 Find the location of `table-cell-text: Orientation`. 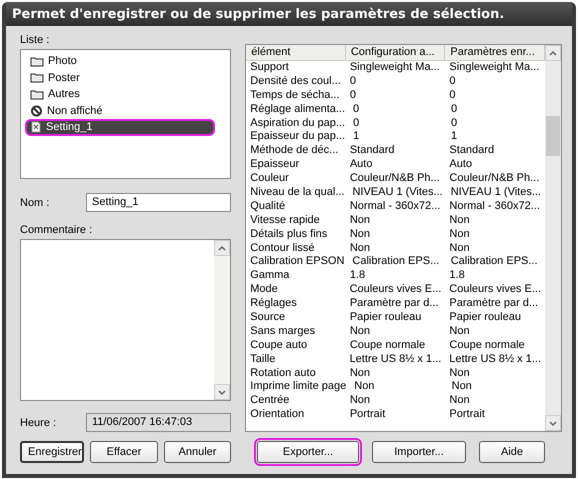

table-cell-text: Orientation is located at coordinates (277, 415).